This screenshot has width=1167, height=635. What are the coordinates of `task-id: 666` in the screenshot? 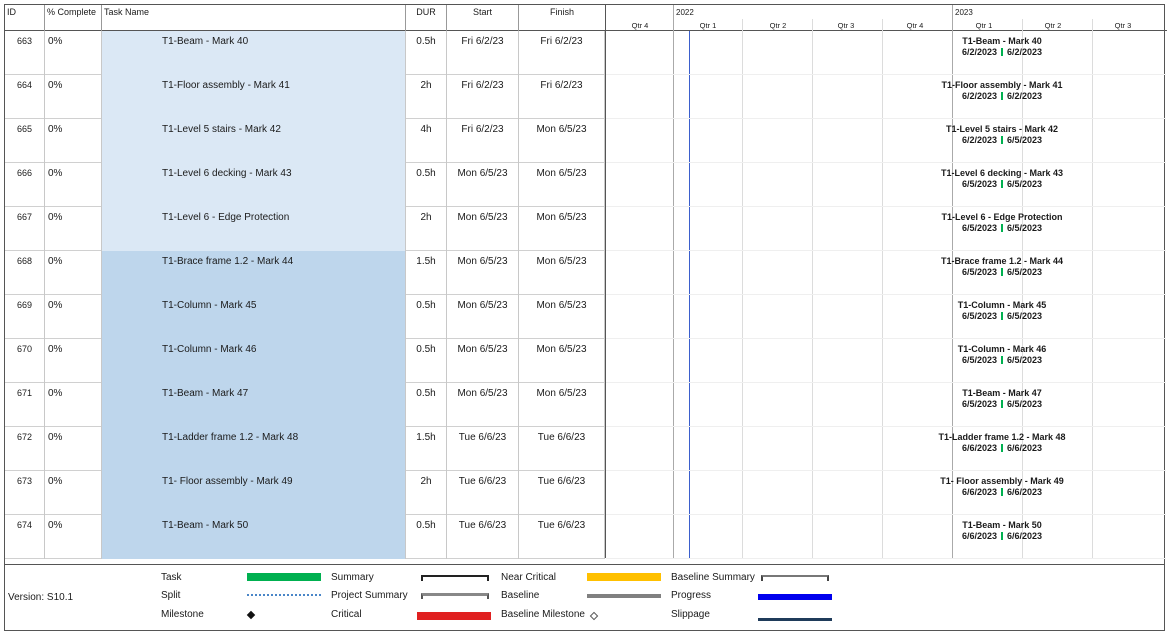 It's located at (25, 185).